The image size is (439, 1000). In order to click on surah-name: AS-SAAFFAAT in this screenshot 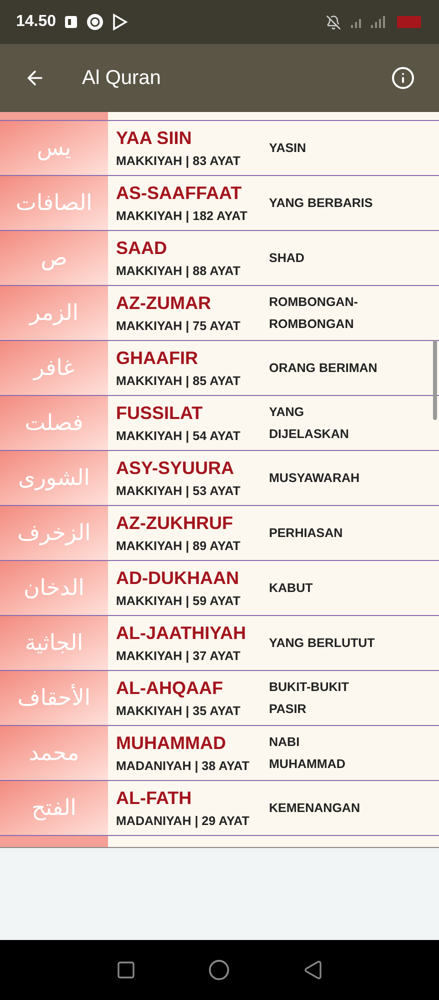, I will do `click(179, 193)`.